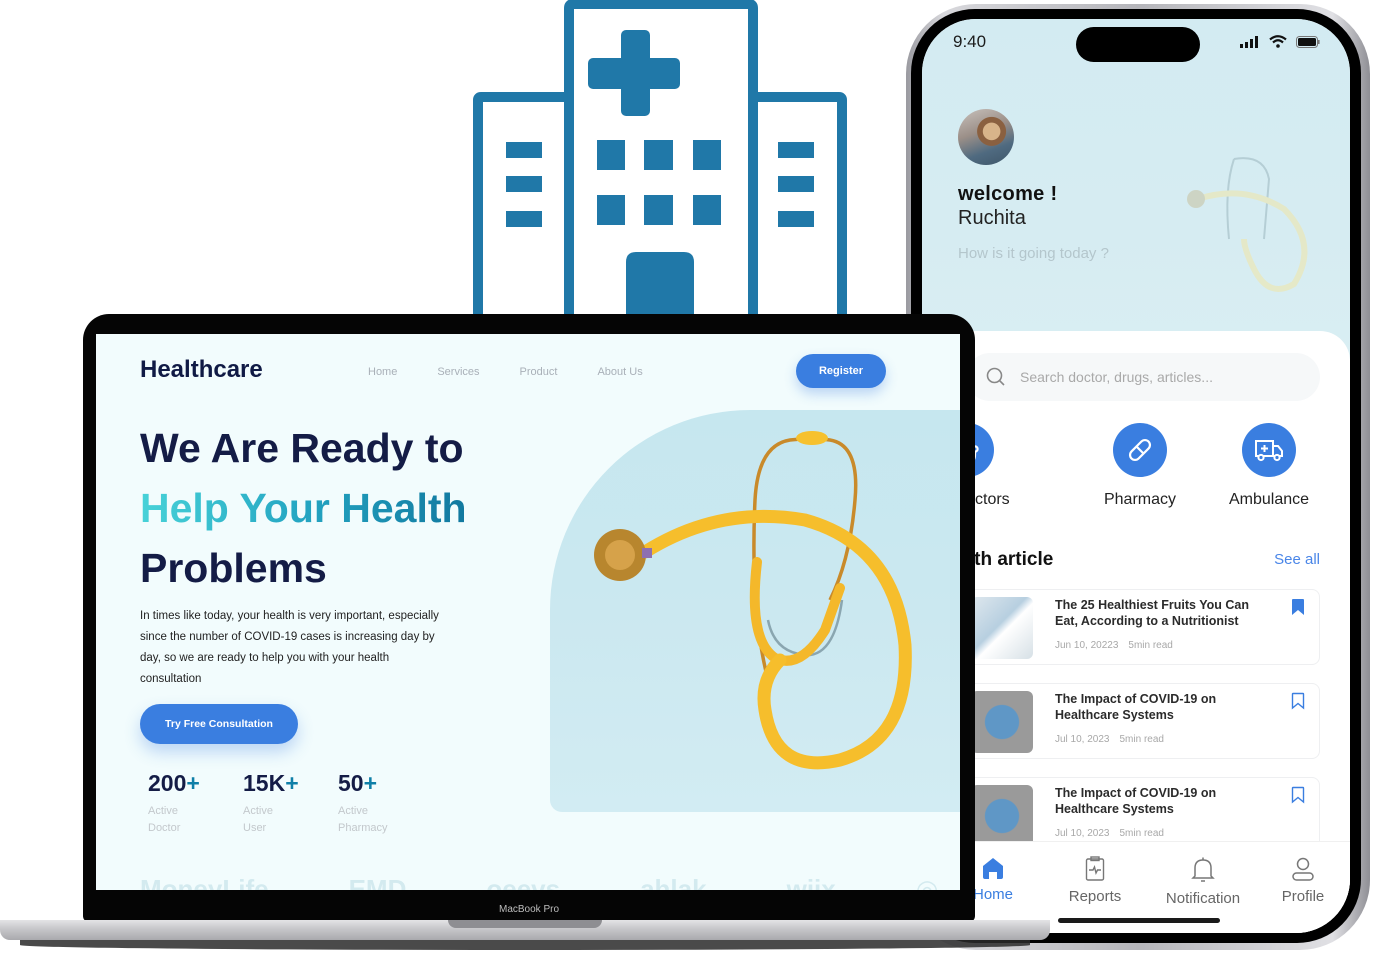  What do you see at coordinates (204, 882) in the screenshot?
I see `partner-logo: MoneyLife` at bounding box center [204, 882].